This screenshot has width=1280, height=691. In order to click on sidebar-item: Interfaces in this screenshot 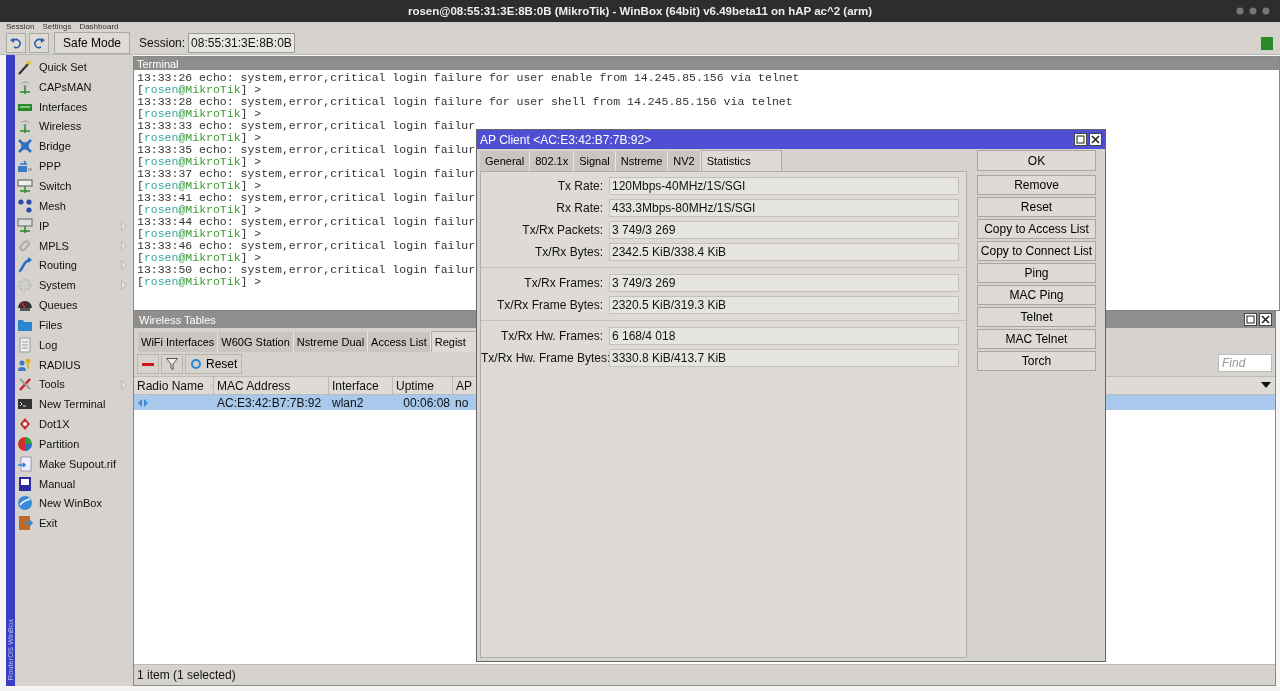, I will do `click(74, 106)`.